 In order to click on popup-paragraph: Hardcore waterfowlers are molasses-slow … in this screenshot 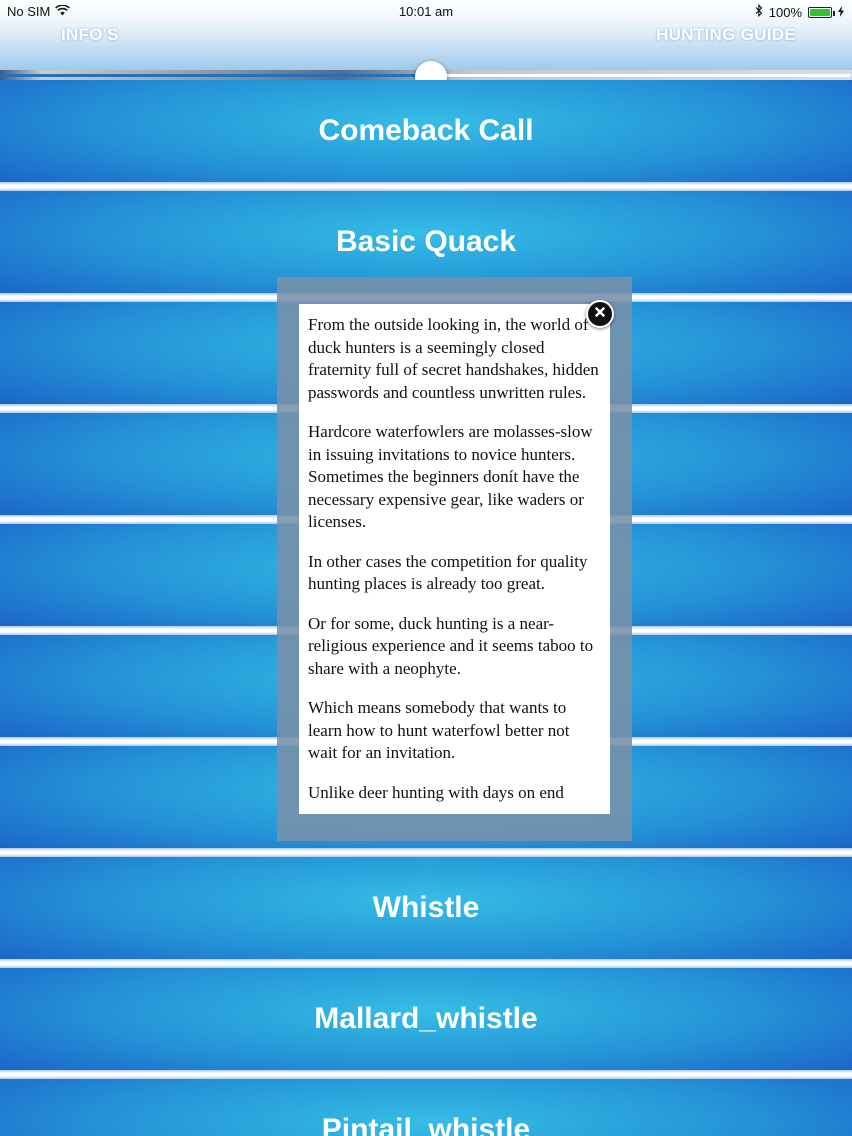, I will do `click(450, 476)`.